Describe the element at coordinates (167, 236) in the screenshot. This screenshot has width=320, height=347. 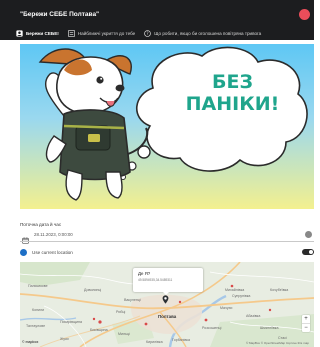
I see `datetime-field: 28.11.2023, 0:00:00` at that location.